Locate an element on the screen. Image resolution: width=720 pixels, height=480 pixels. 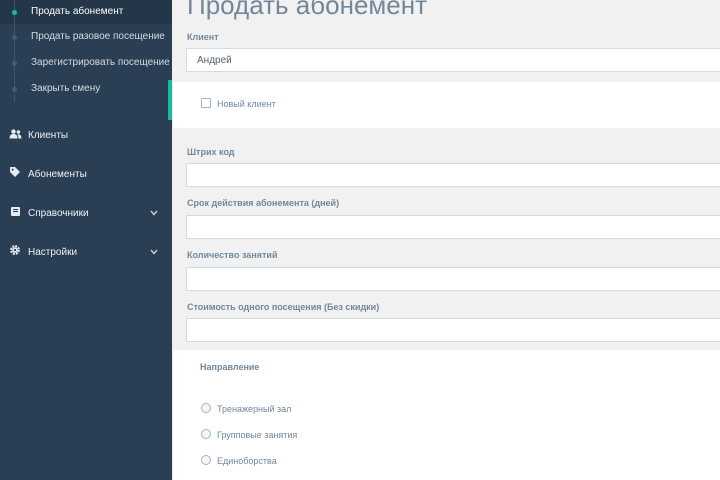
sidebar-item-settings: Настройки is located at coordinates (86, 252).